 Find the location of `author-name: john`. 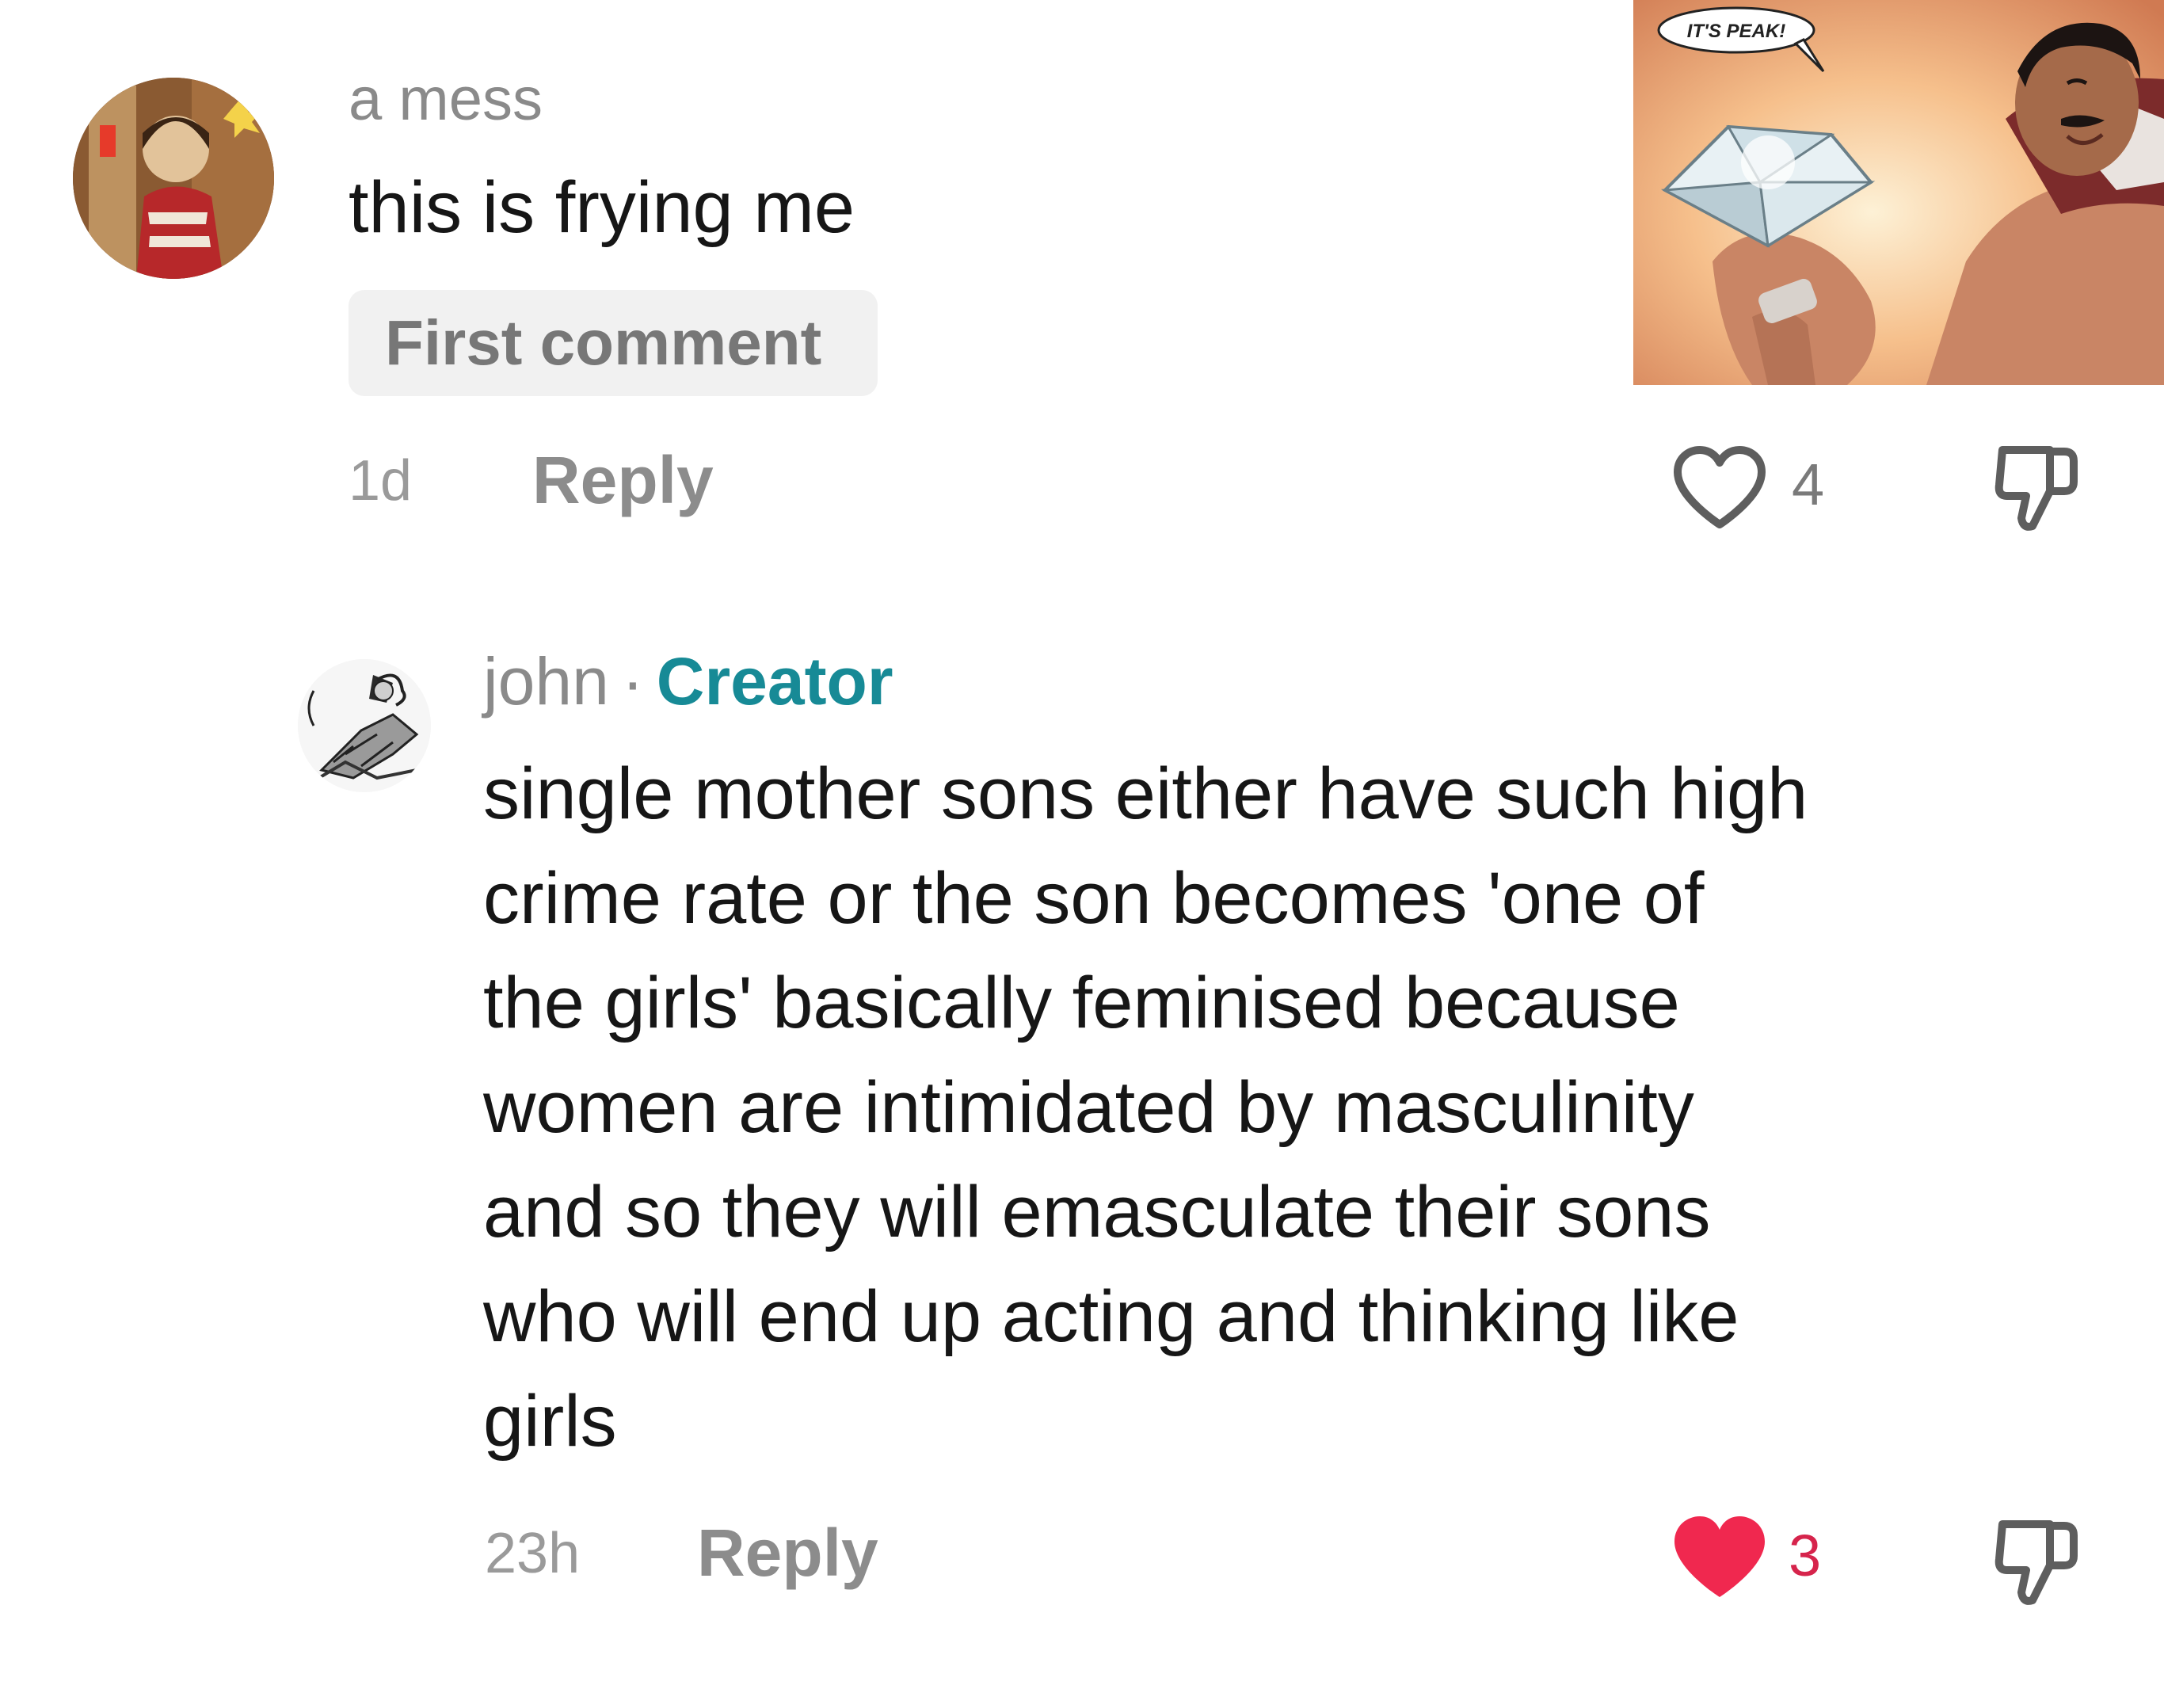

author-name: john is located at coordinates (546, 682).